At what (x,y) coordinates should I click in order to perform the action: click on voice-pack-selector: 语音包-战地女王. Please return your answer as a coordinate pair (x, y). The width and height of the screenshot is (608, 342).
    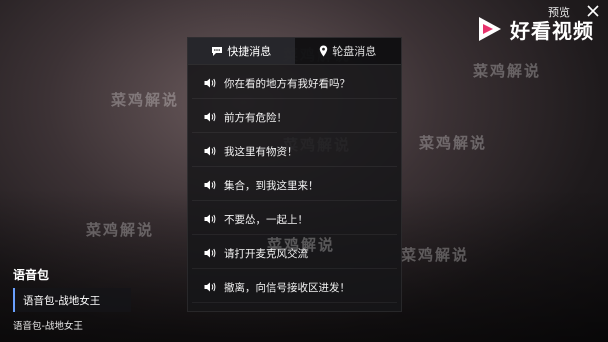
    Looking at the image, I should click on (72, 300).